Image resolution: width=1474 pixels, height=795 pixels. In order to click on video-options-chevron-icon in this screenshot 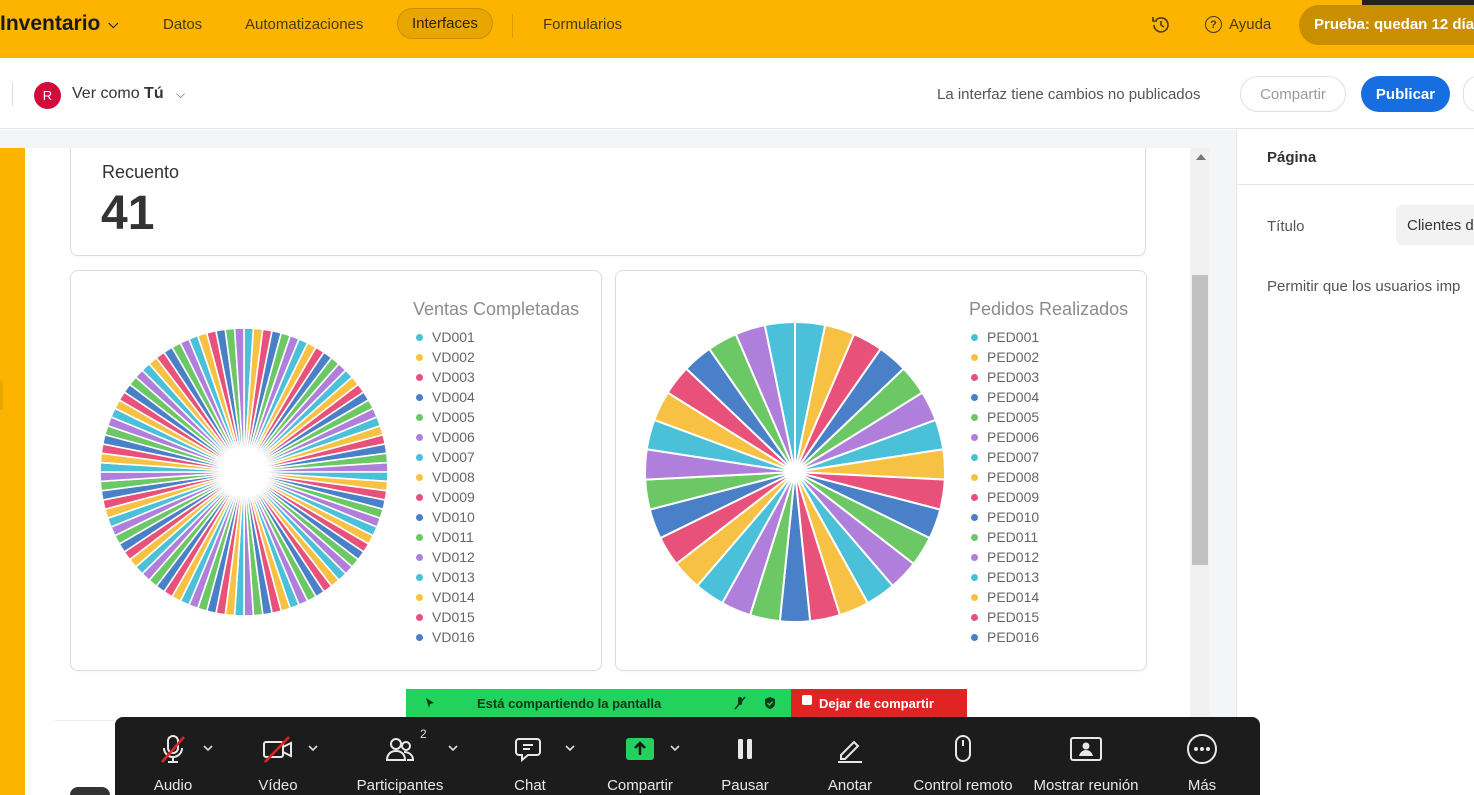, I will do `click(313, 748)`.